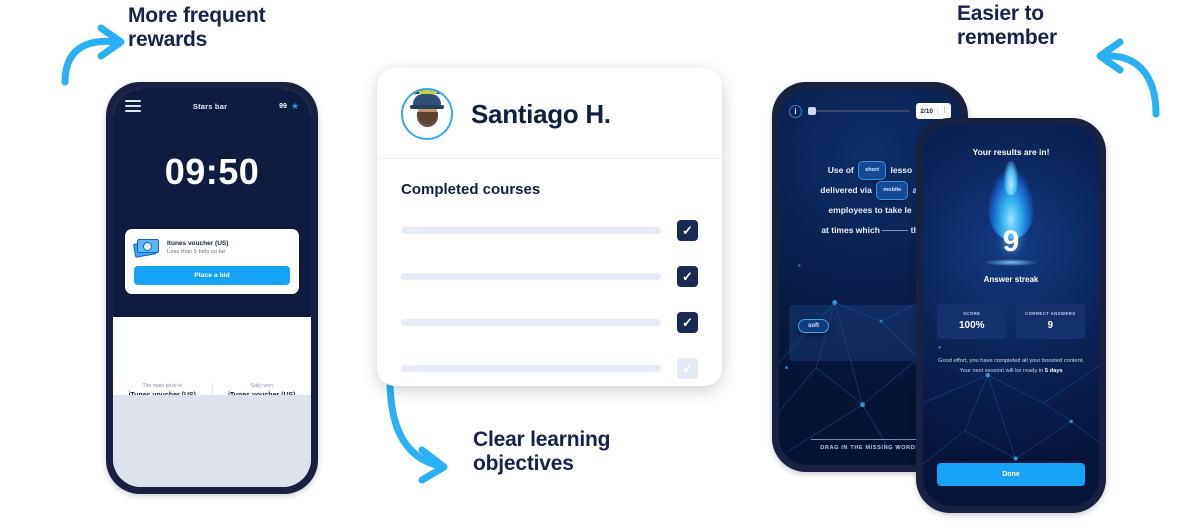  I want to click on flame-base-glow, so click(1011, 262).